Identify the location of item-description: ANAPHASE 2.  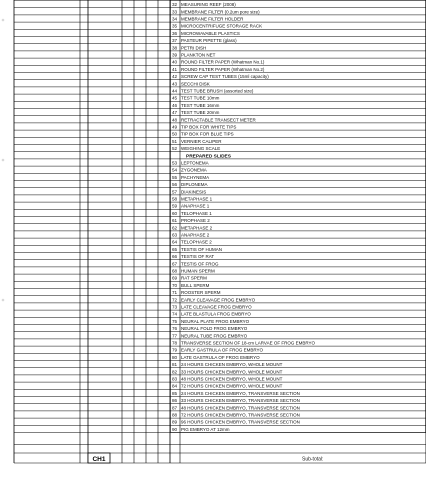
(195, 235).